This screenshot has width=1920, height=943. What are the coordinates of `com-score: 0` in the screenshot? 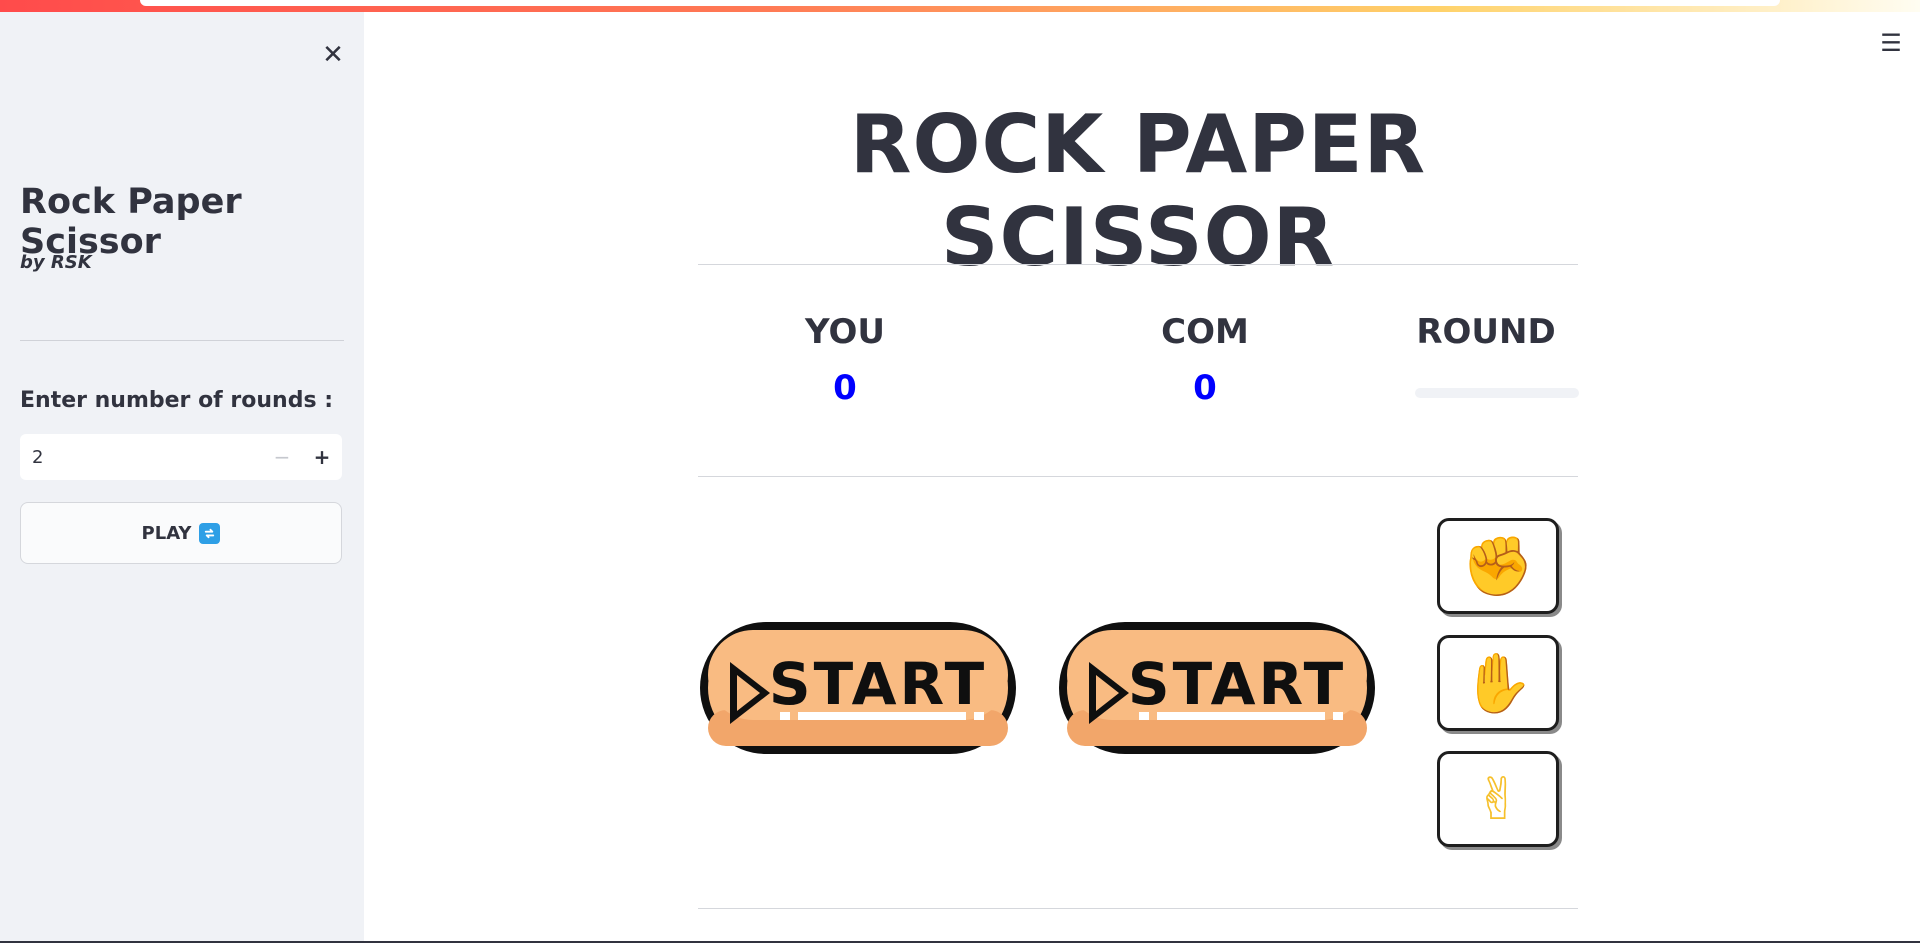 It's located at (1205, 388).